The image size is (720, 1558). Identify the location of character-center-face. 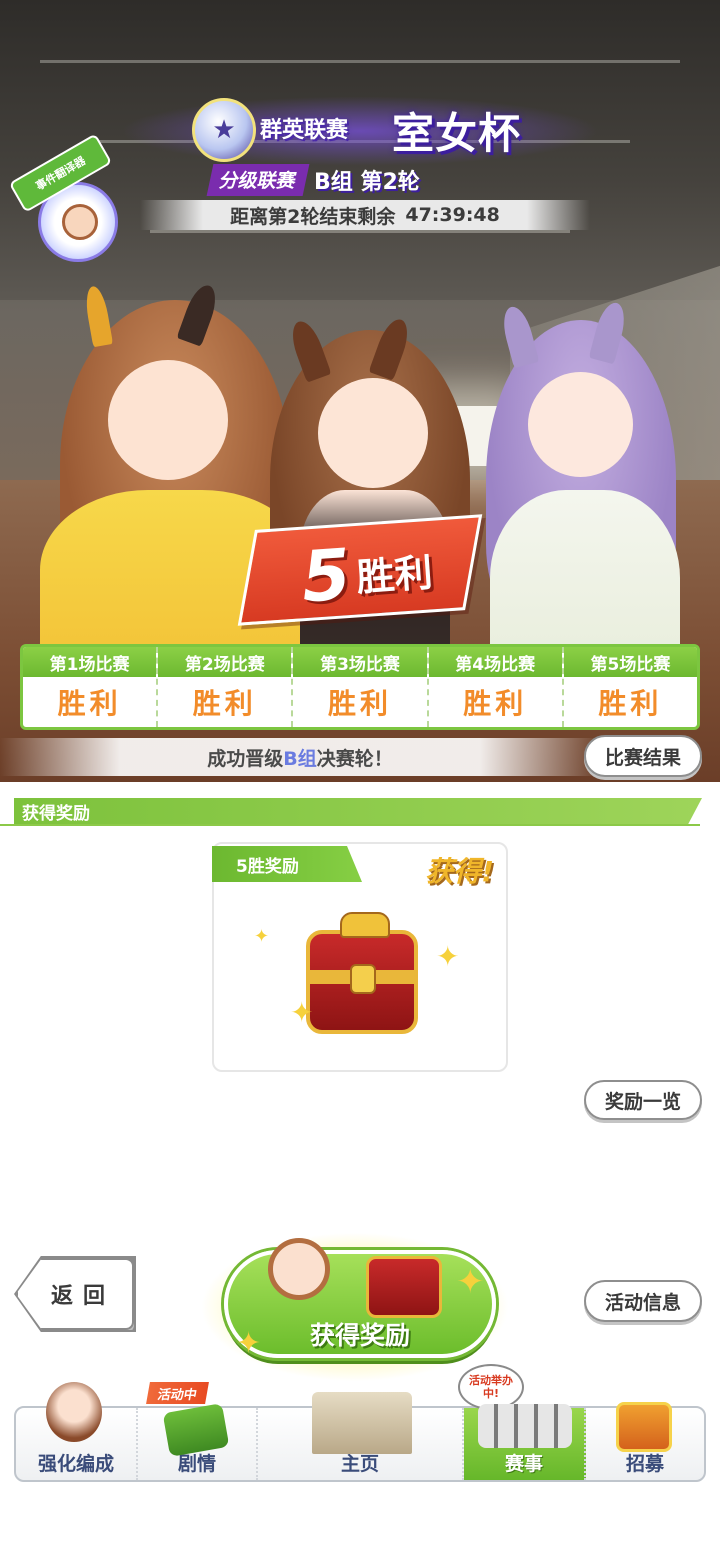
(373, 433).